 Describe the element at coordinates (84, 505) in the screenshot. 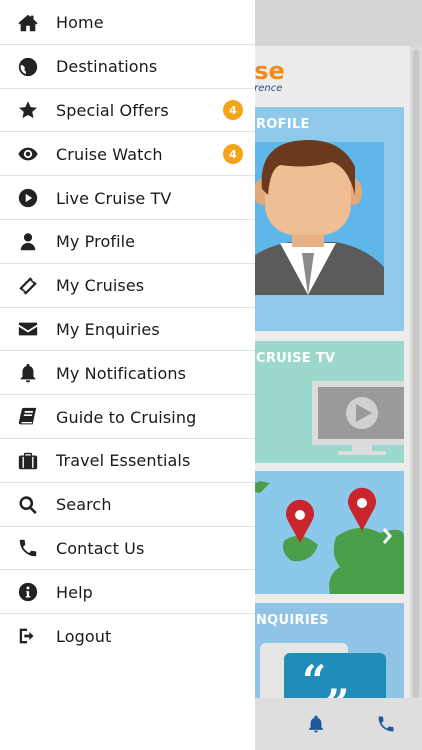

I see `menu-label: Search` at that location.